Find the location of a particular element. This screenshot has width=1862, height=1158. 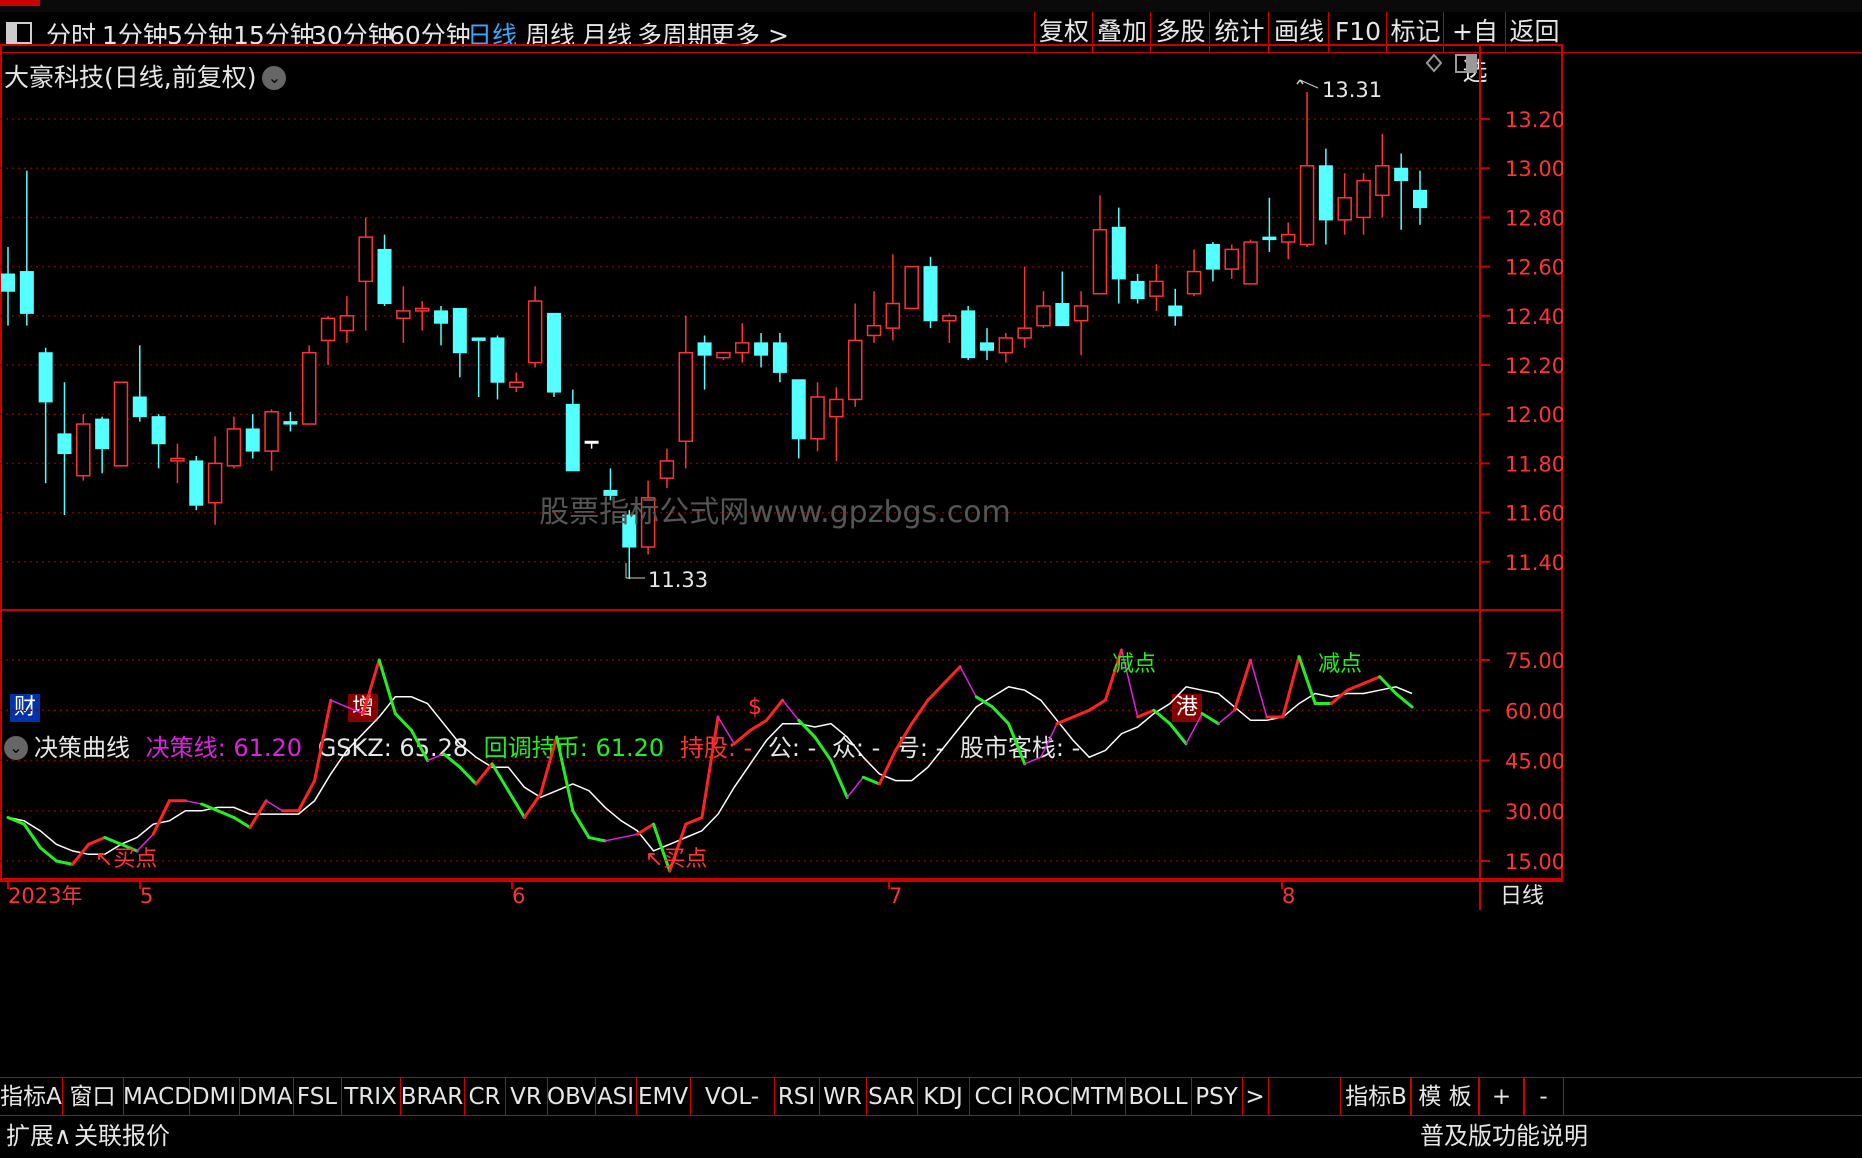

date-label-year: 2023年 is located at coordinates (45, 896).